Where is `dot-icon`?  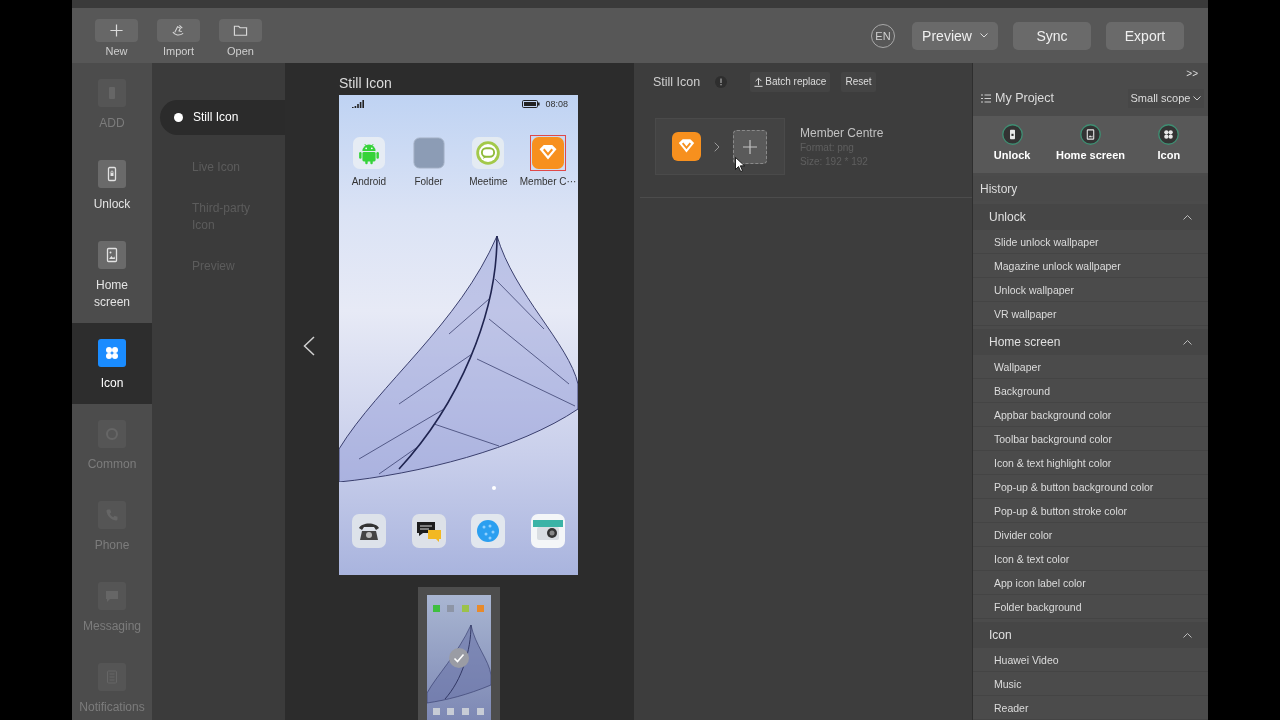
dot-icon is located at coordinates (178, 117).